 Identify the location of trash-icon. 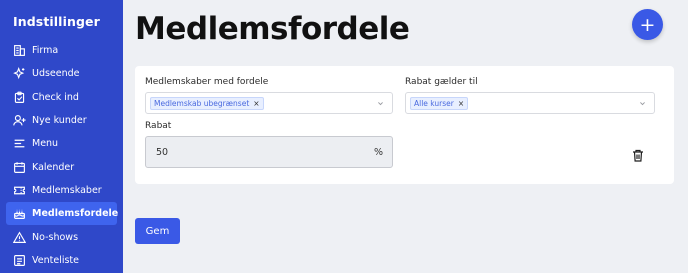
(638, 155).